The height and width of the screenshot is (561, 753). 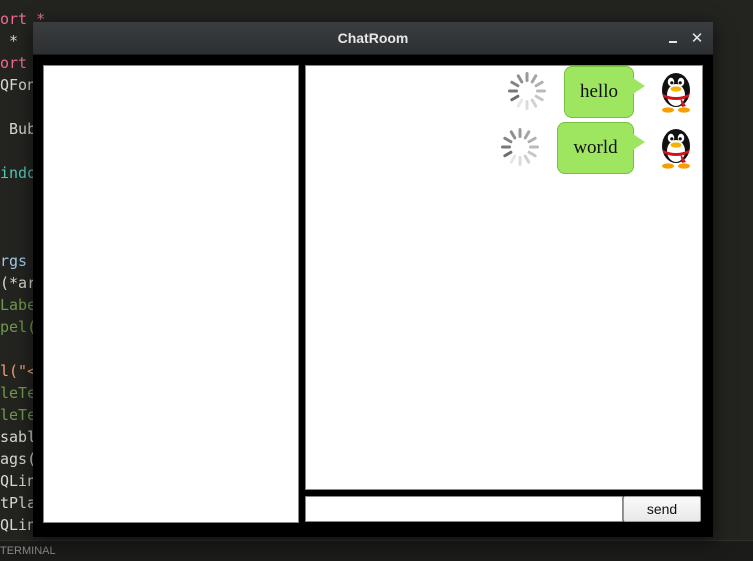 I want to click on code-line: Bub, so click(x=18, y=129).